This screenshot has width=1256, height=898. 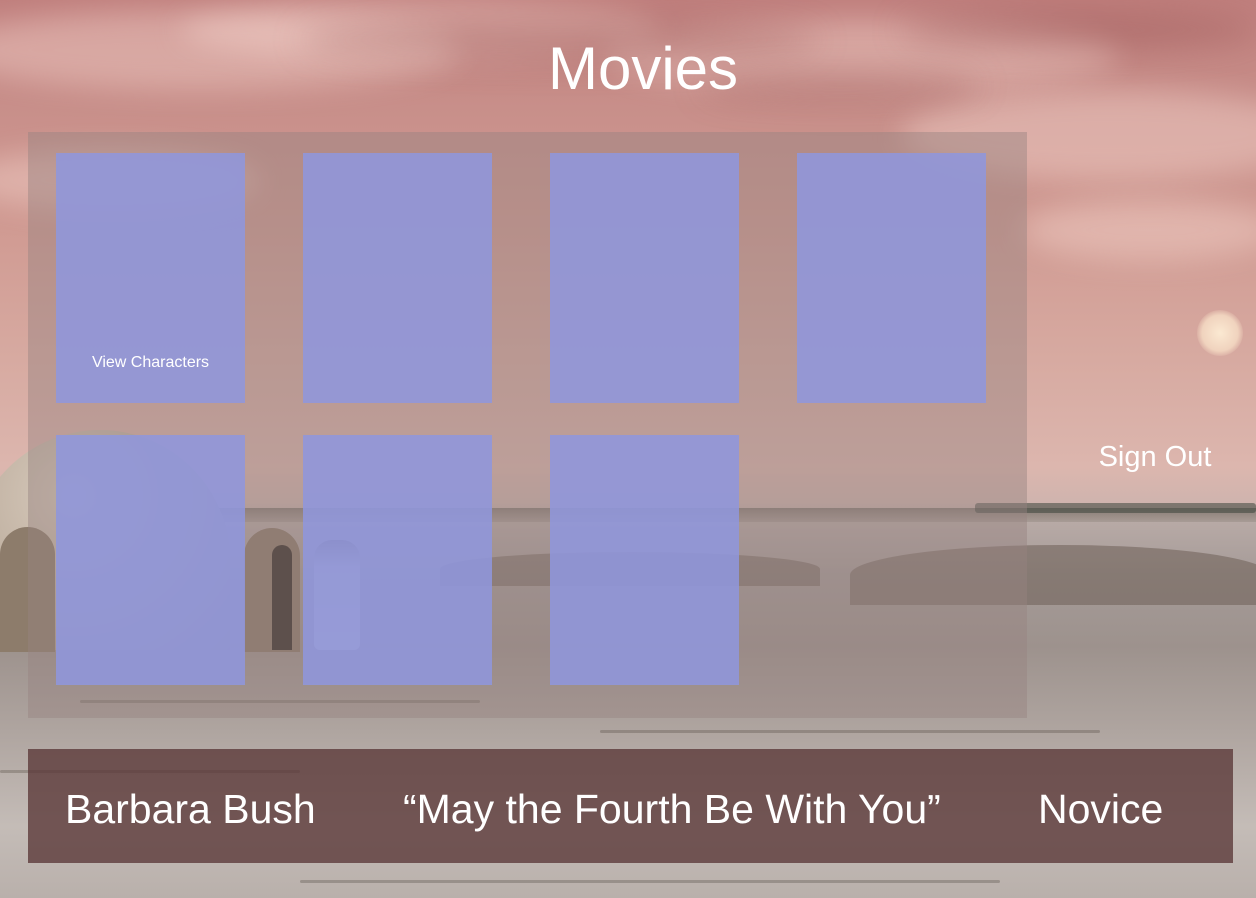 What do you see at coordinates (1101, 809) in the screenshot?
I see `user-rank: Novice` at bounding box center [1101, 809].